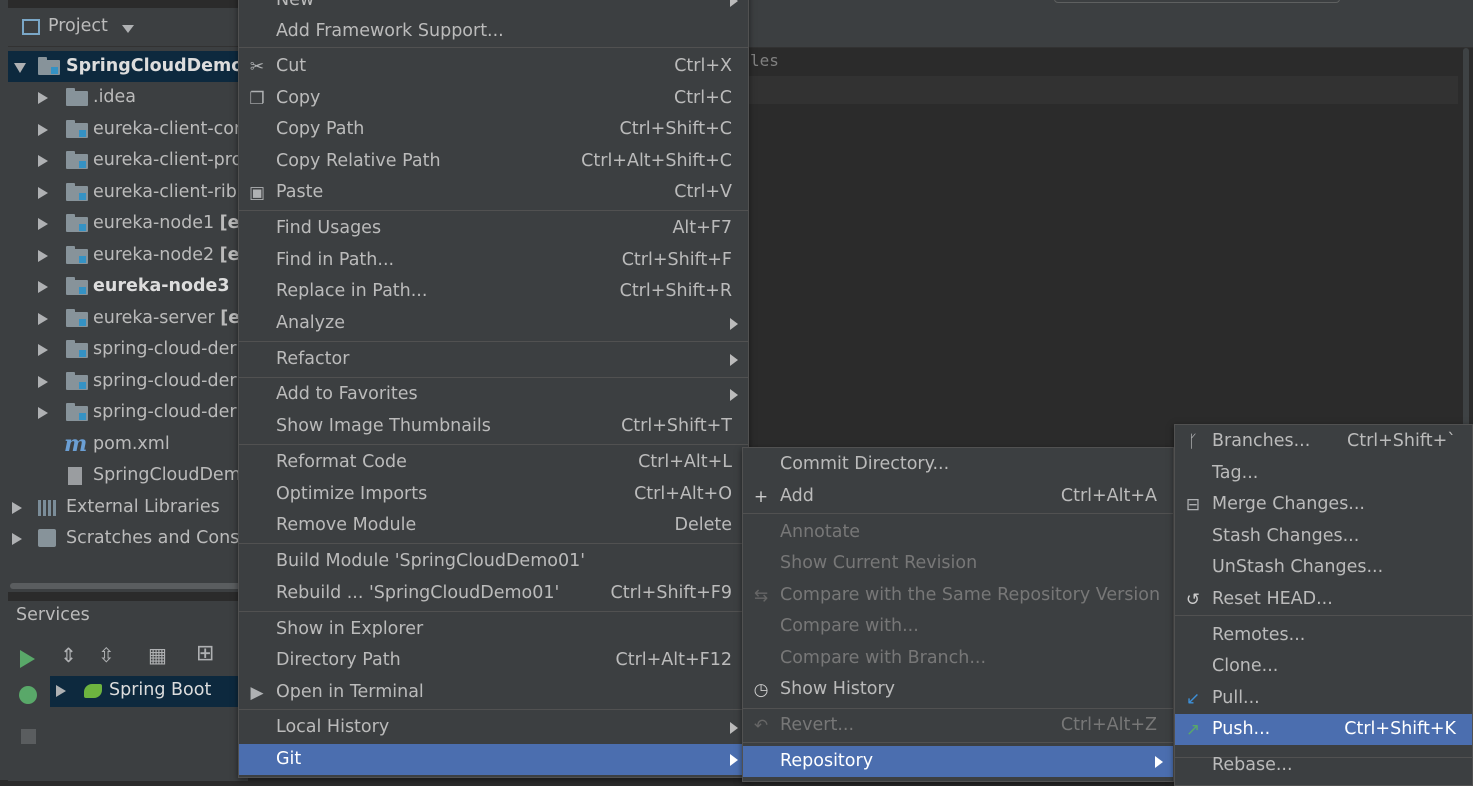  I want to click on run-icon, so click(27, 659).